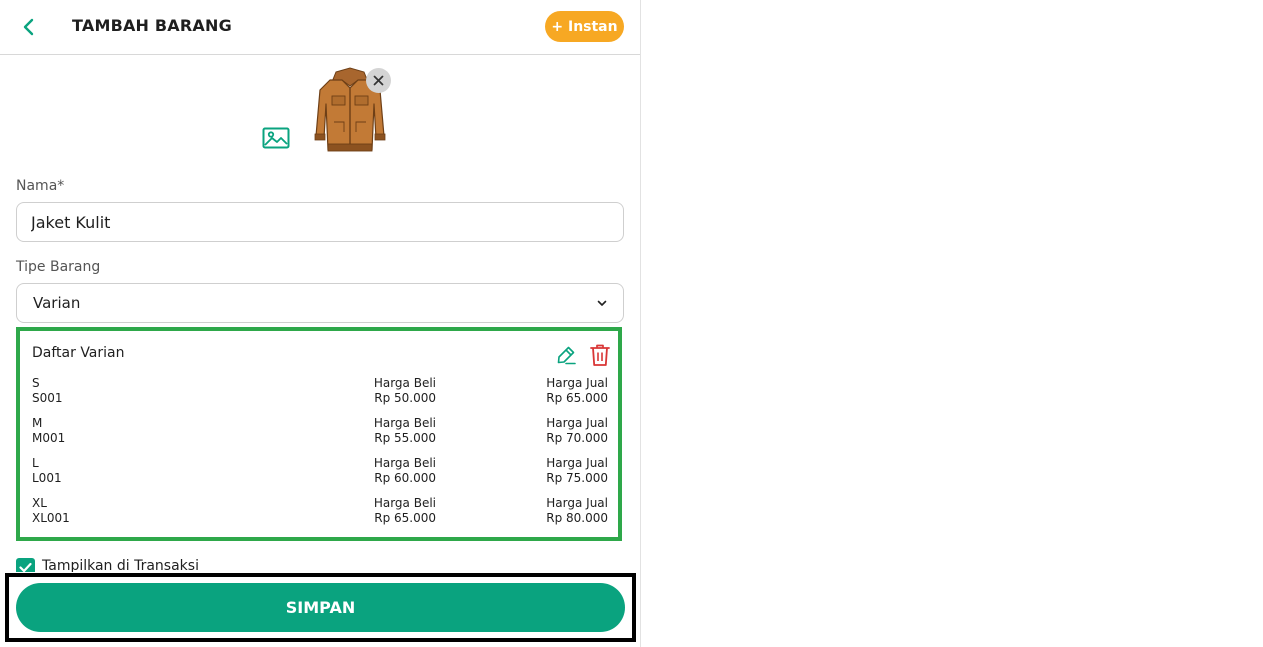 This screenshot has height=647, width=1263. What do you see at coordinates (405, 518) in the screenshot?
I see `buy-price-value: Rp 65.000` at bounding box center [405, 518].